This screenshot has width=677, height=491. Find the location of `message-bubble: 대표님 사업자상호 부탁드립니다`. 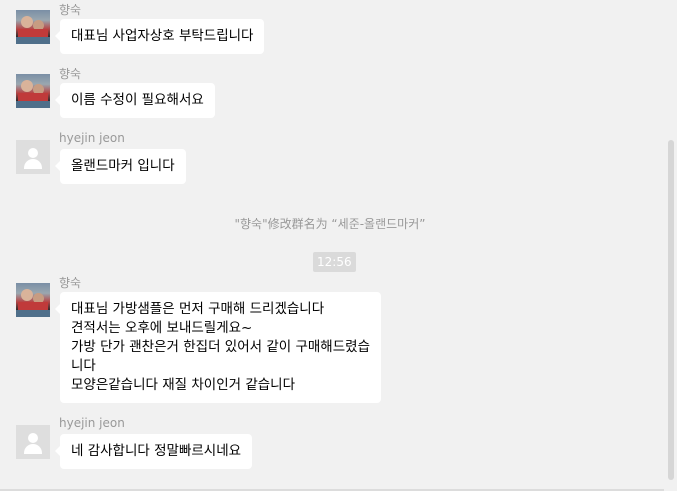

message-bubble: 대표님 사업자상호 부탁드립니다 is located at coordinates (159, 36).